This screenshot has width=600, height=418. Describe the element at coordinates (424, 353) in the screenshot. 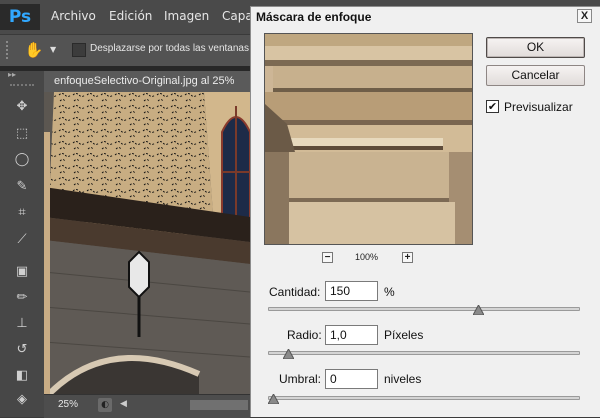

I see `radius-slider` at that location.